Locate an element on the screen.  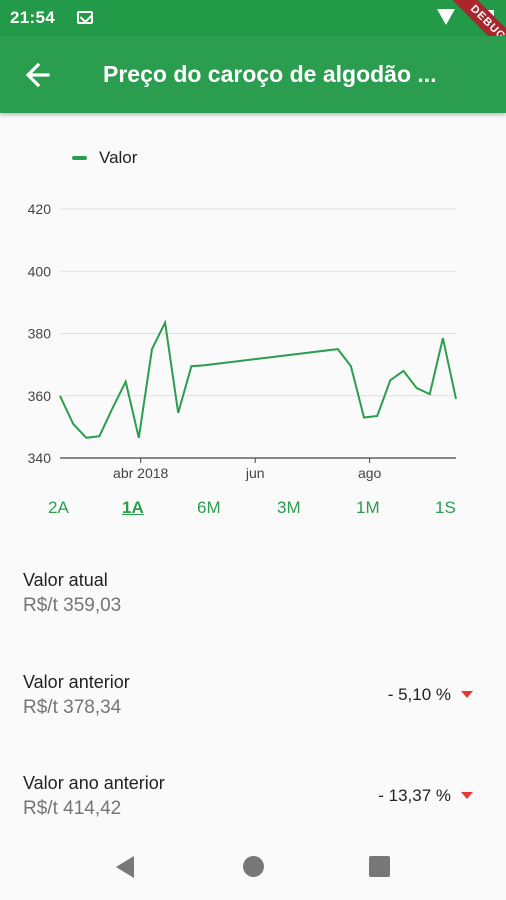
x-tick-label: ago is located at coordinates (370, 473).